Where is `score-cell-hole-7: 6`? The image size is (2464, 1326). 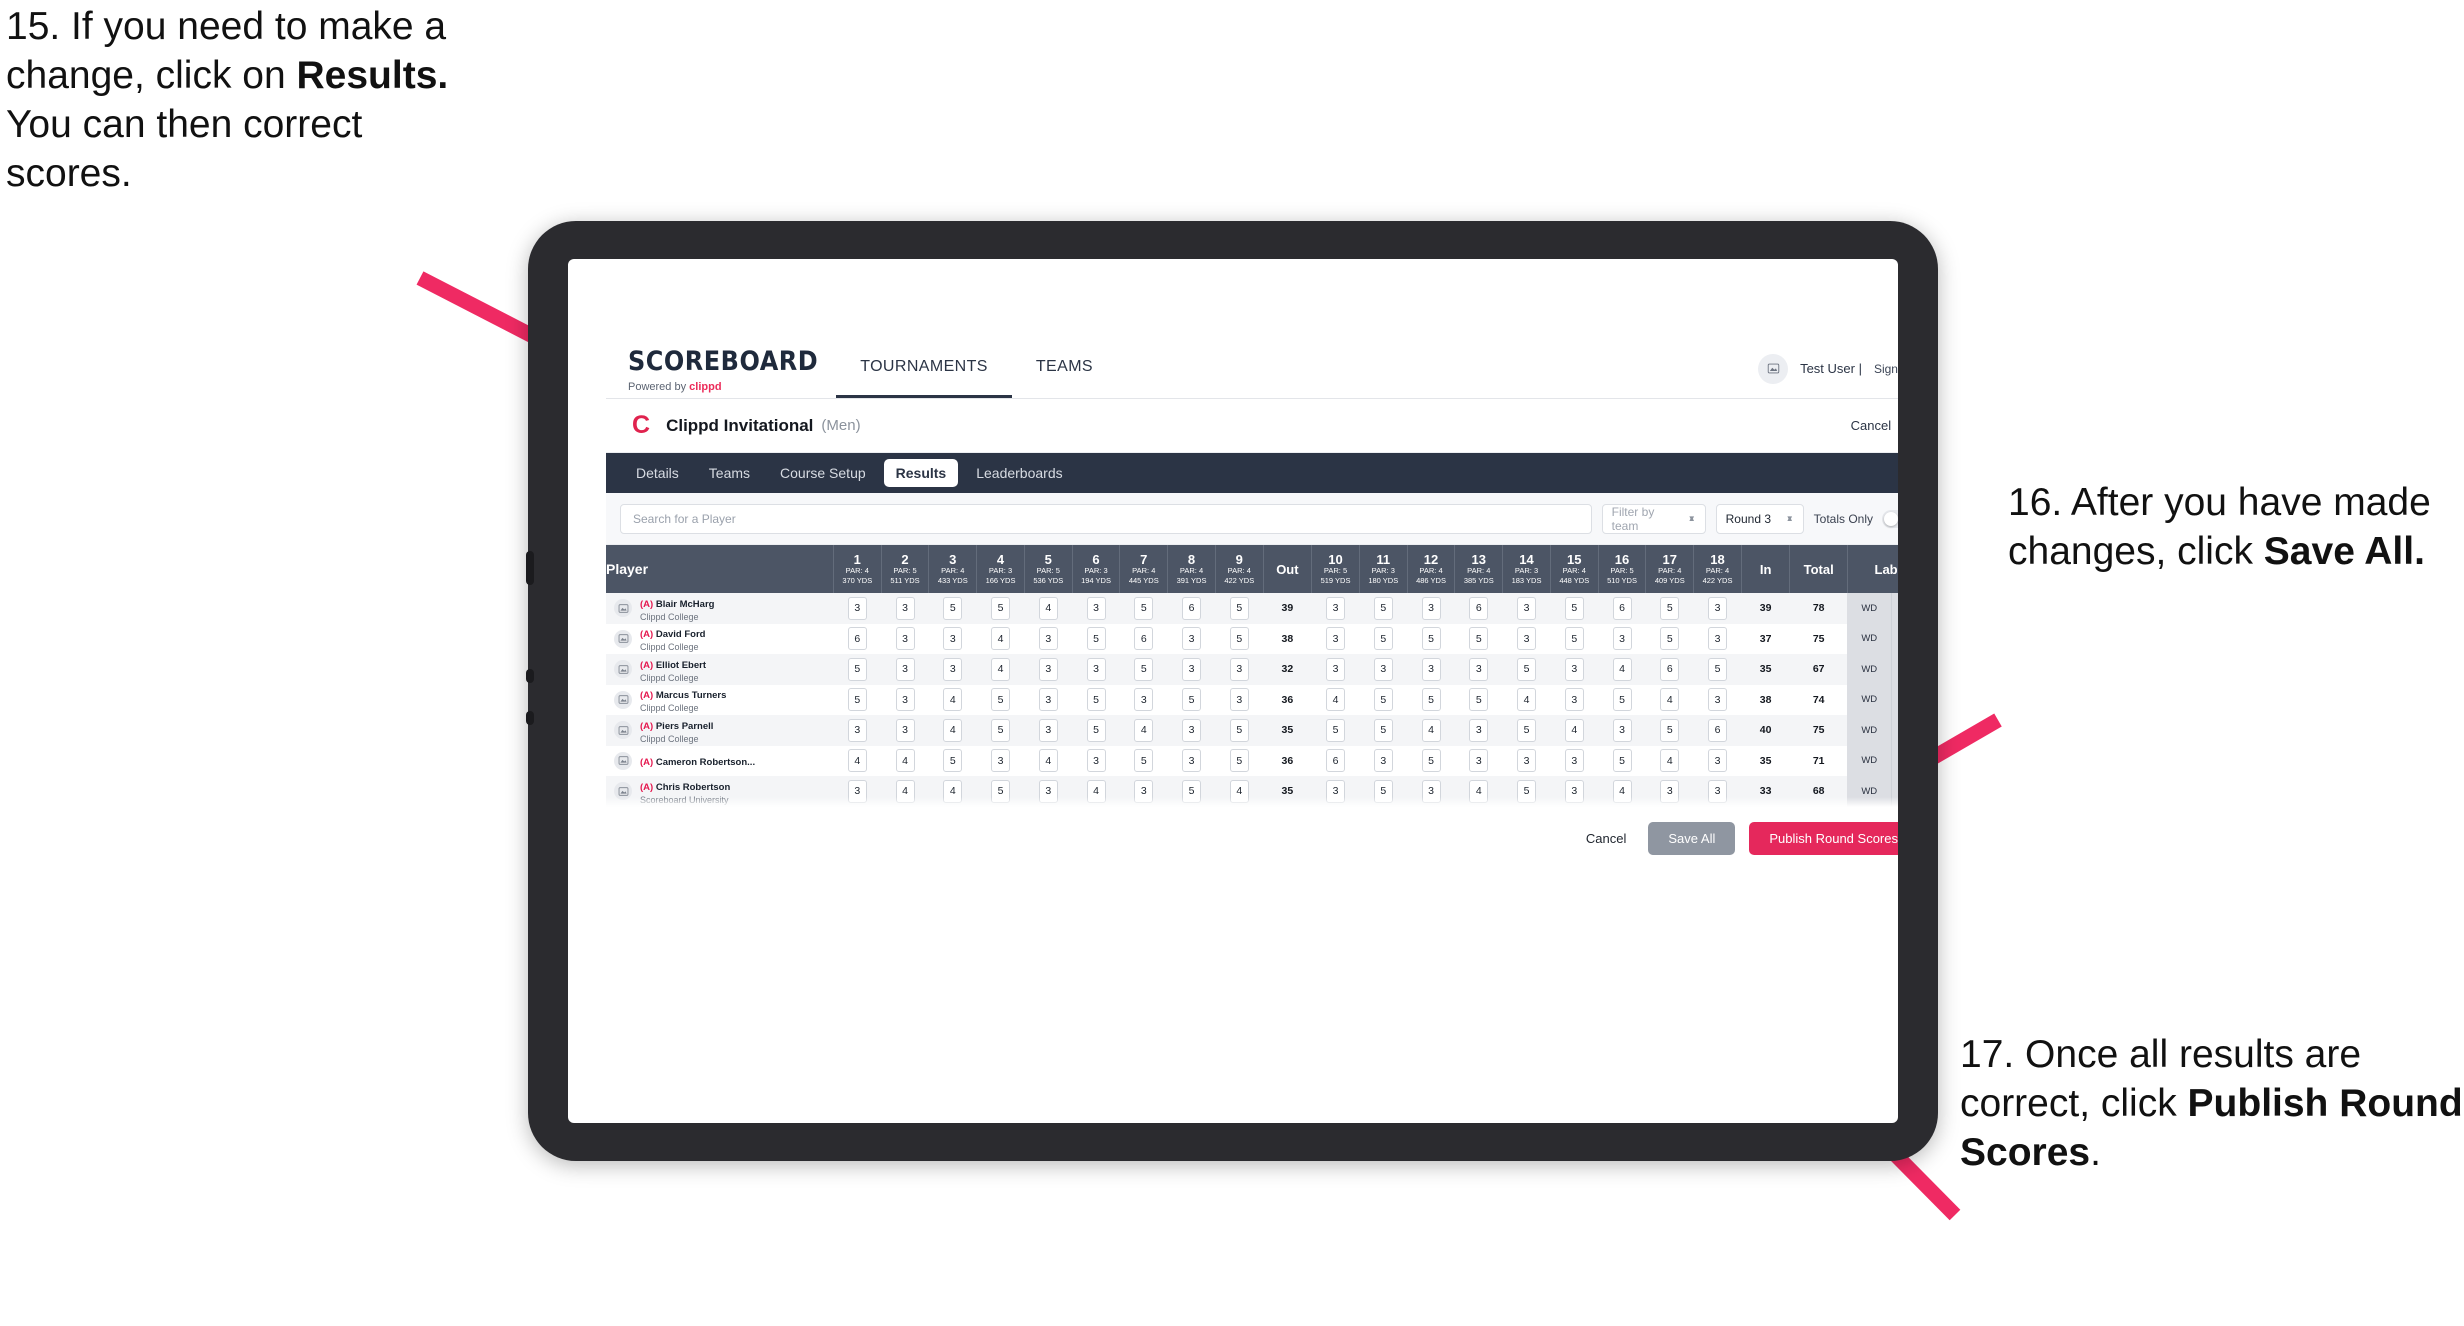 score-cell-hole-7: 6 is located at coordinates (1144, 639).